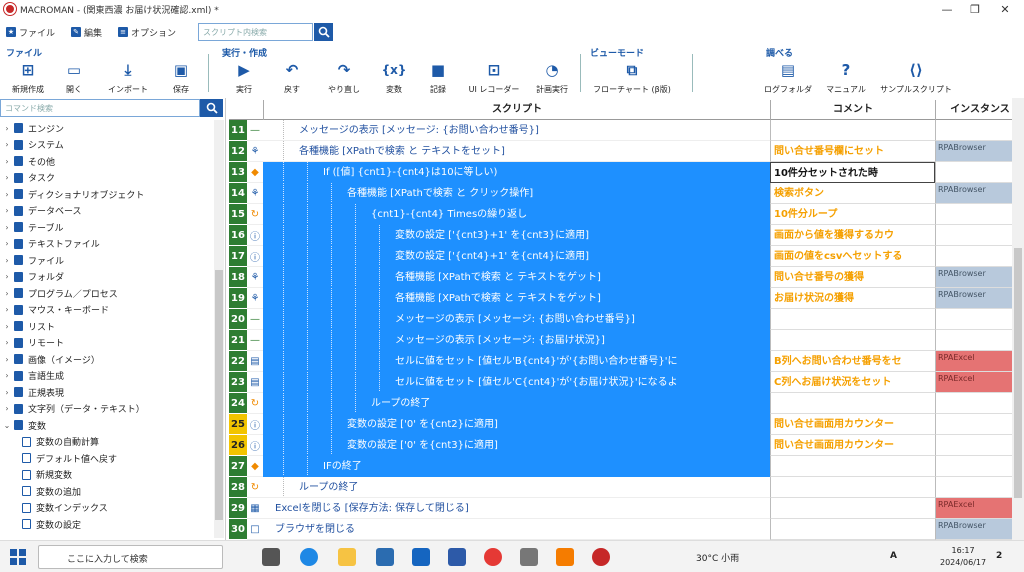  I want to click on comment-cell: お届け状況の獲得, so click(852, 298).